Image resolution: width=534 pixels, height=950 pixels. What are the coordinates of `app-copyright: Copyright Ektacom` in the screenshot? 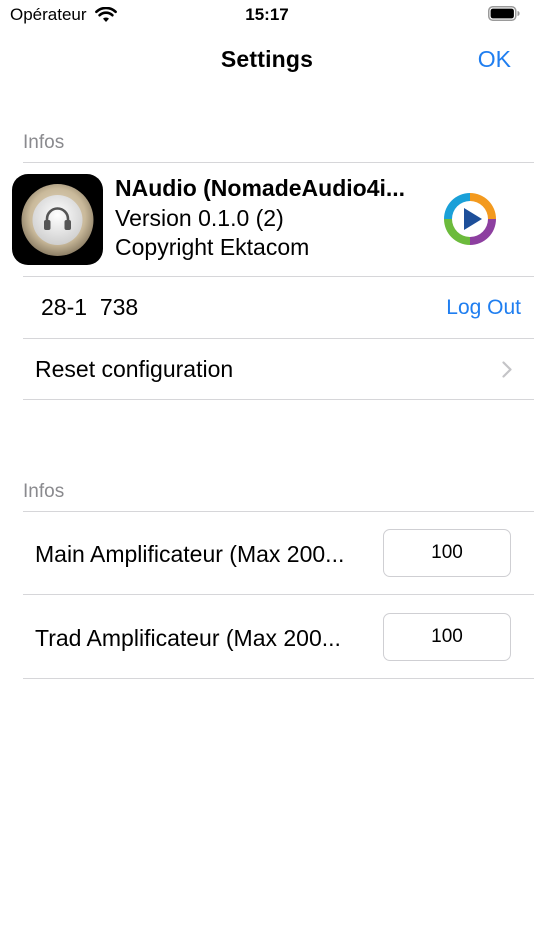 It's located at (212, 247).